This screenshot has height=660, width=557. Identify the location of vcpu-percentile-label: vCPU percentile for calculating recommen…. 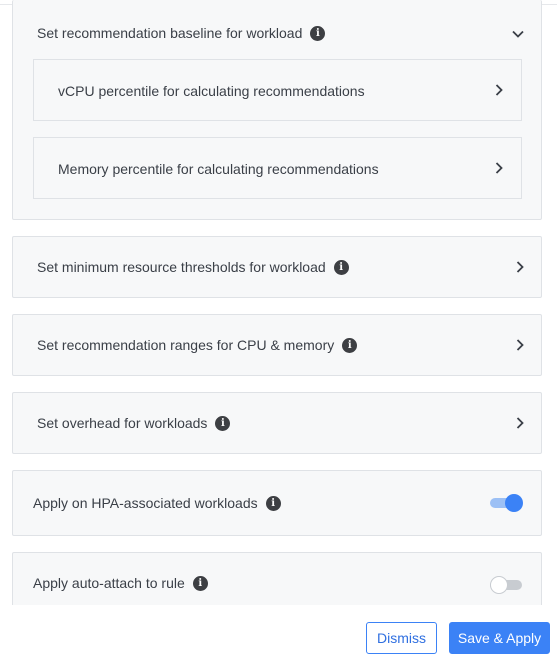
(211, 91).